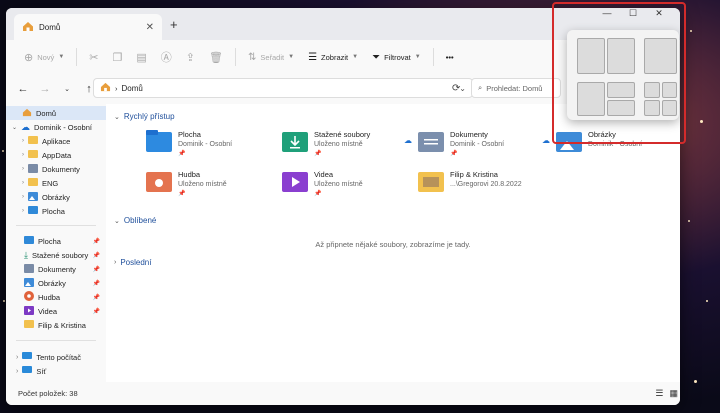 The width and height of the screenshot is (720, 413). I want to click on new-button: ⊕ Nový ▼, so click(44, 57).